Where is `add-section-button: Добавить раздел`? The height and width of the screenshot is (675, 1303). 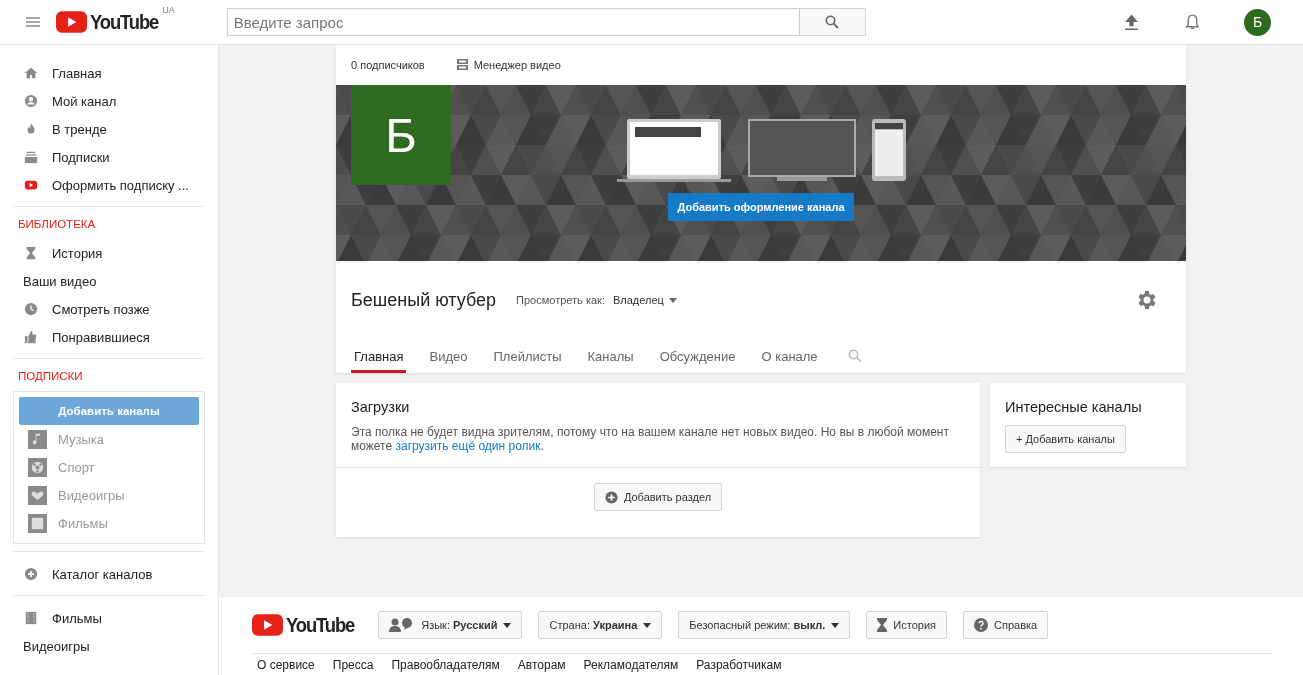 add-section-button: Добавить раздел is located at coordinates (658, 497).